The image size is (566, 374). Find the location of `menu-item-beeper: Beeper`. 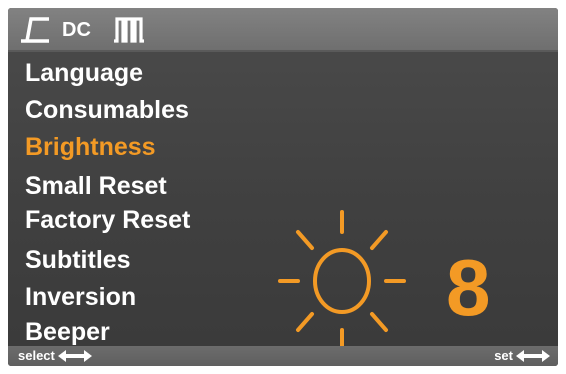

menu-item-beeper: Beeper is located at coordinates (67, 332).